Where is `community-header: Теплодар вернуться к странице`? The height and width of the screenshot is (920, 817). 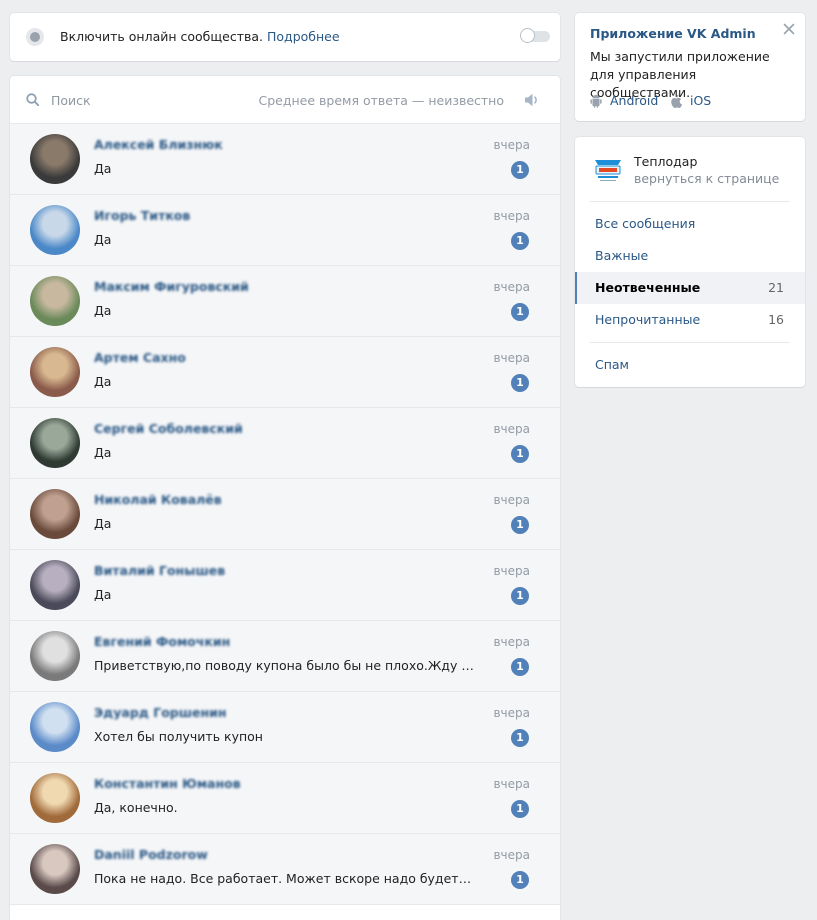
community-header: Теплодар вернуться к странице is located at coordinates (690, 171).